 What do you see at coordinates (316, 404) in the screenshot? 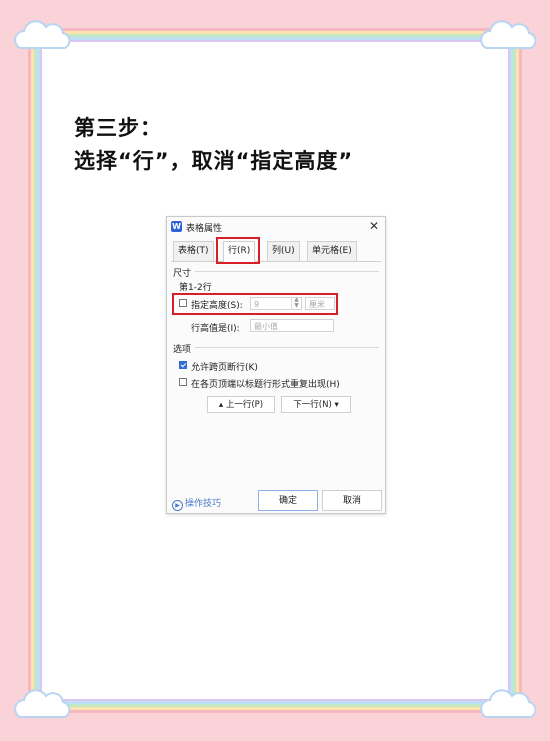
I see `next-row-button: 下一行(N) ▾` at bounding box center [316, 404].